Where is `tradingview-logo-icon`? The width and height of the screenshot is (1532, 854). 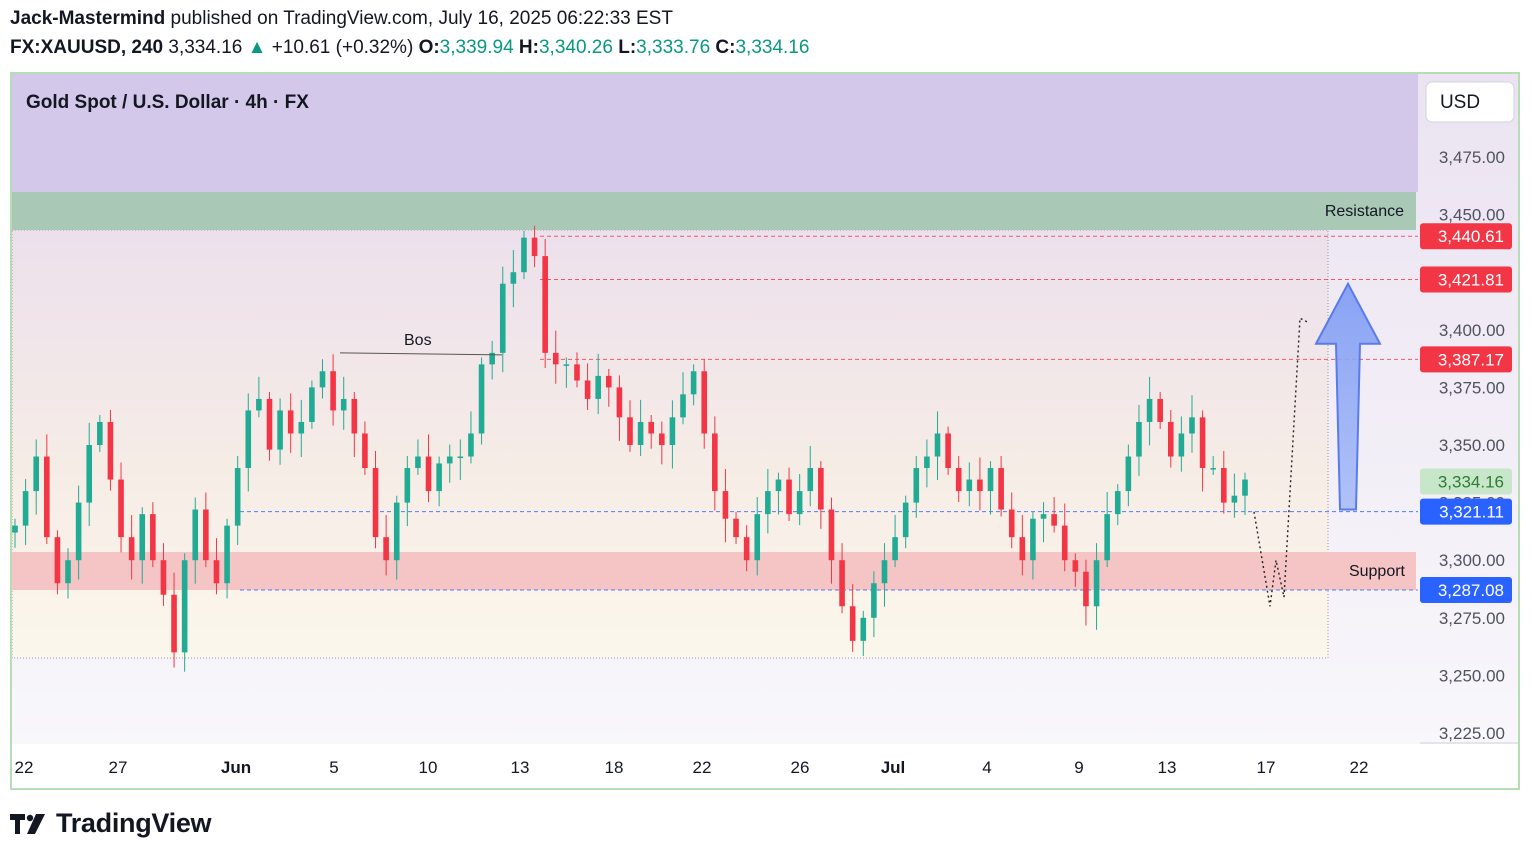
tradingview-logo-icon is located at coordinates (27, 823).